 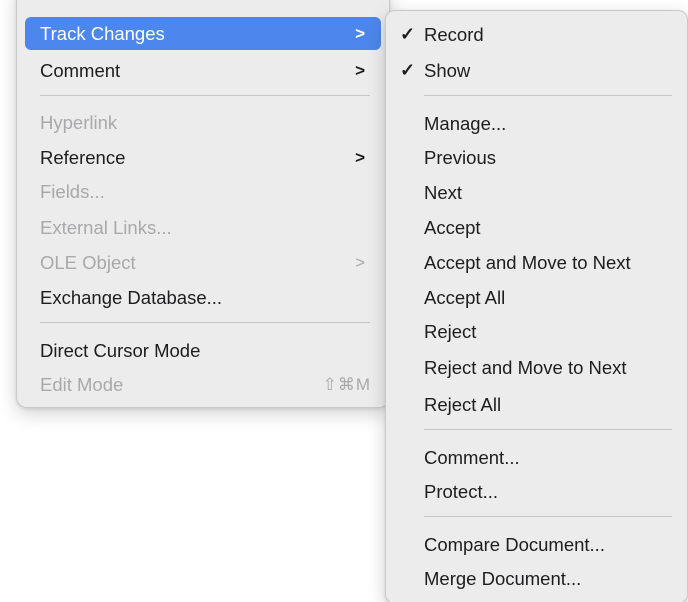 What do you see at coordinates (460, 157) in the screenshot?
I see `menu-item-label: Previous` at bounding box center [460, 157].